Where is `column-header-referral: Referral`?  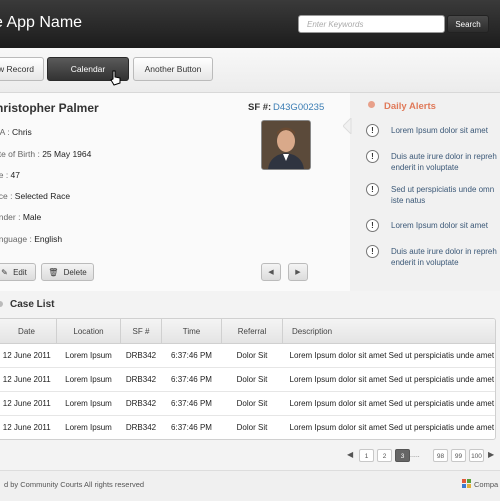
column-header-referral: Referral is located at coordinates (252, 331).